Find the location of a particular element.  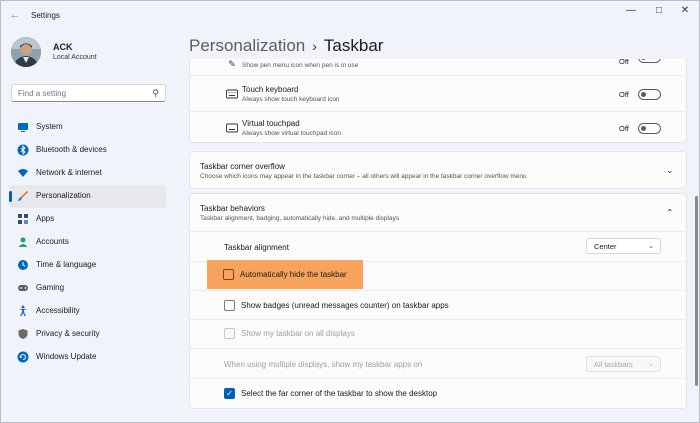

behaviors-title: Taskbar behaviors is located at coordinates (232, 208).